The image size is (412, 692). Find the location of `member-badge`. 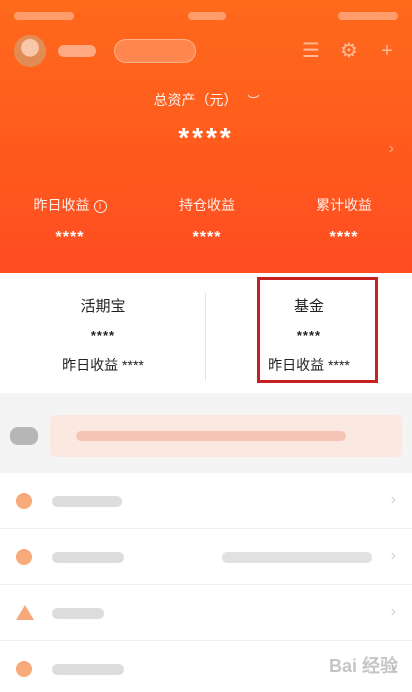

member-badge is located at coordinates (155, 51).